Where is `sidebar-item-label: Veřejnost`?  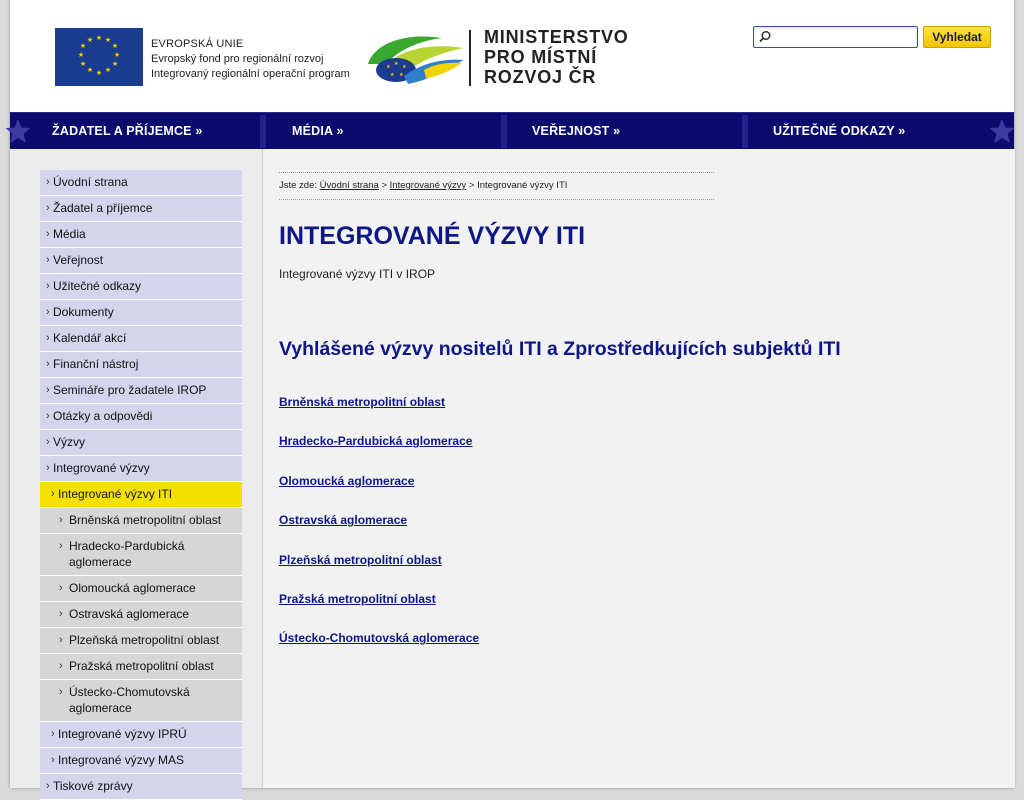
sidebar-item-label: Veřejnost is located at coordinates (78, 260).